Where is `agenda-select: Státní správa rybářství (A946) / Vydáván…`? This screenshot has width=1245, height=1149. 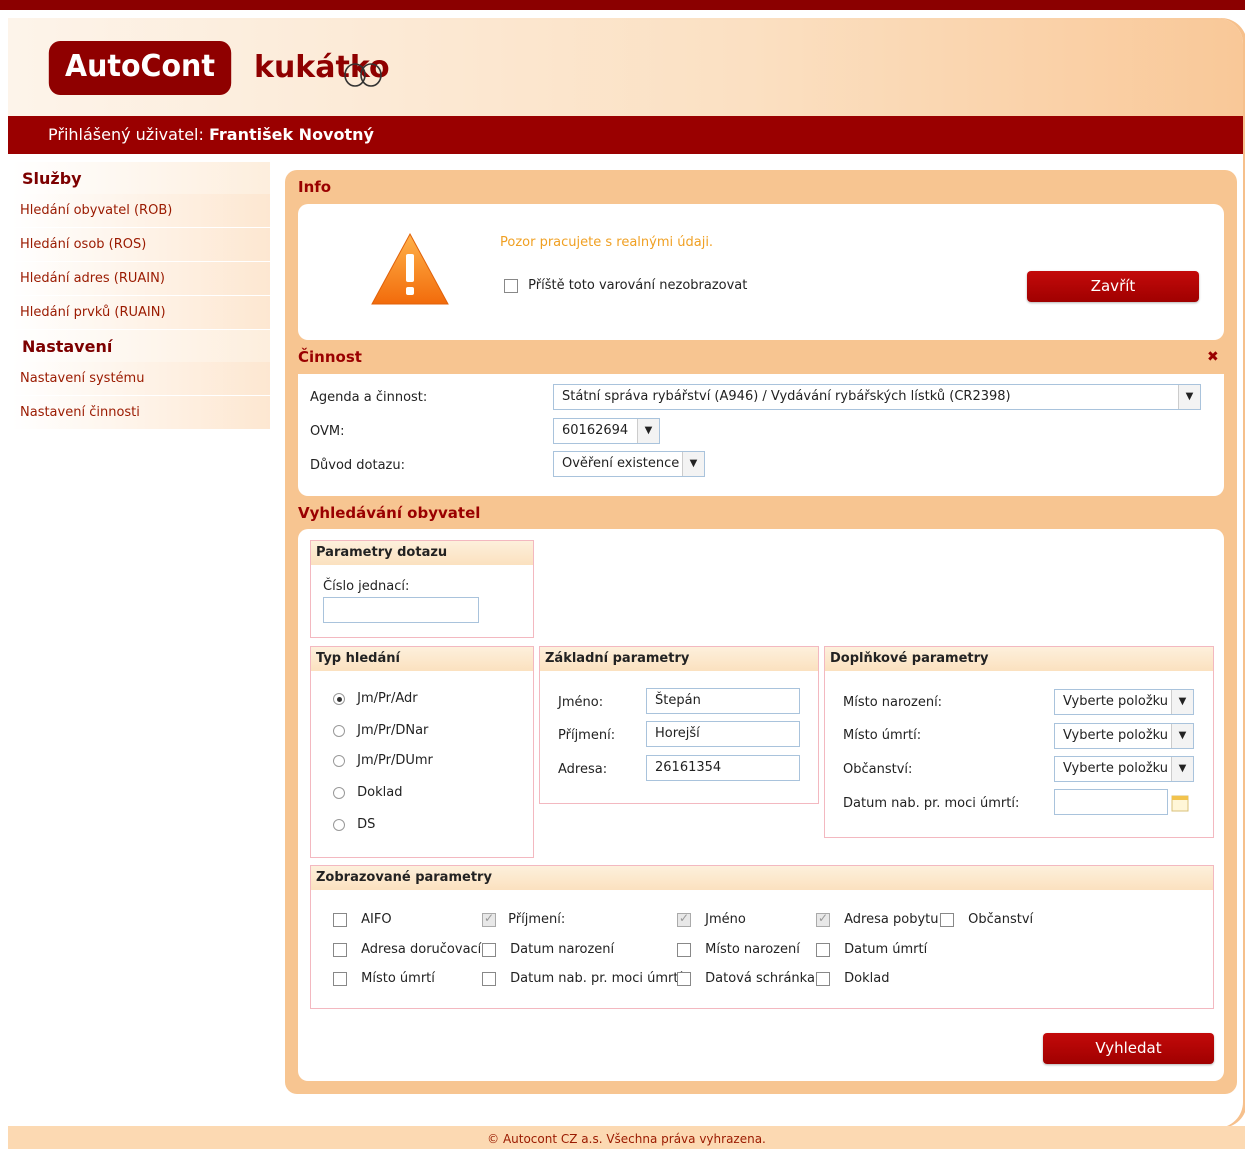 agenda-select: Státní správa rybářství (A946) / Vydáván… is located at coordinates (877, 397).